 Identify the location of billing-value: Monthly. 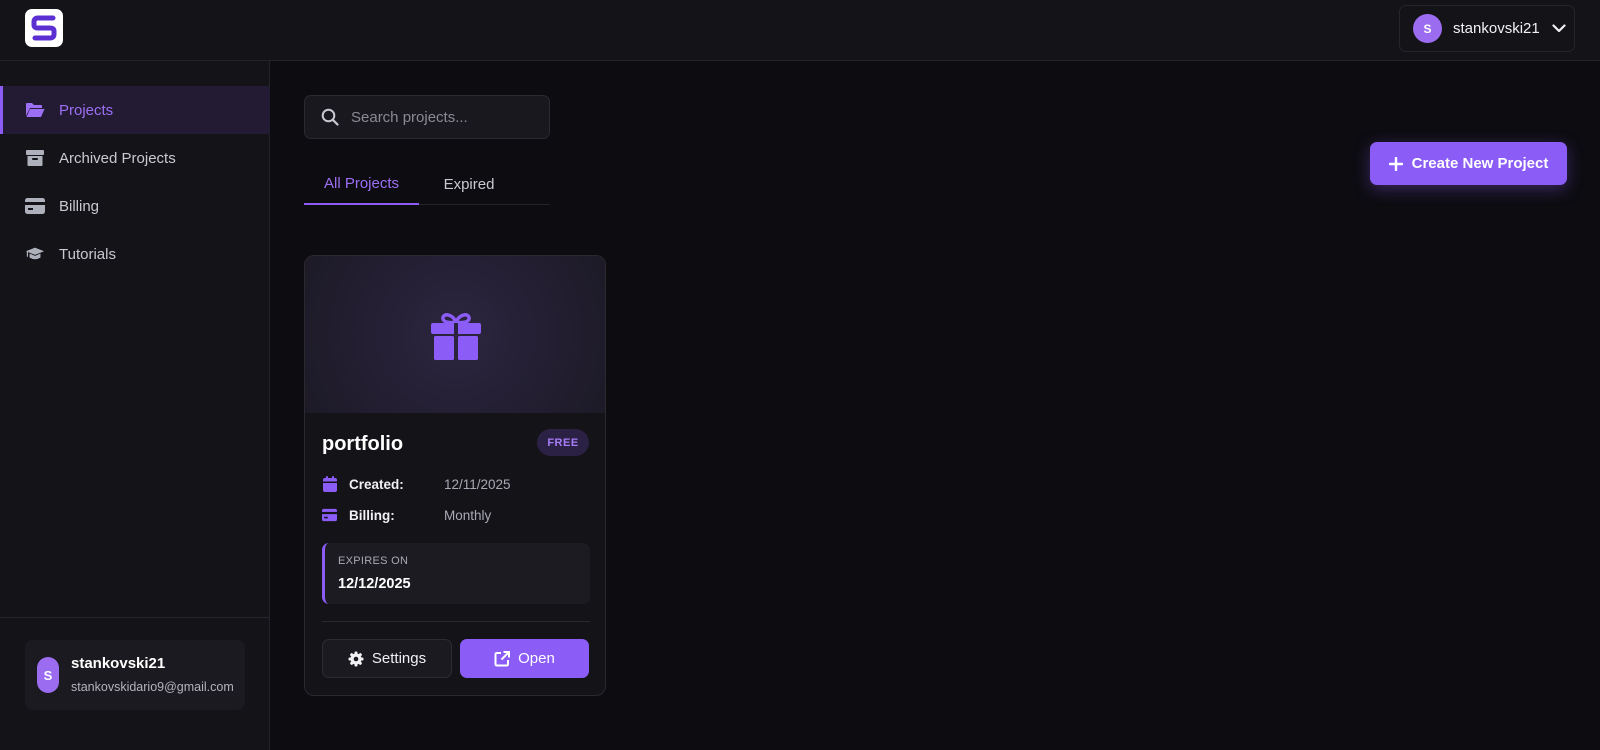
(468, 515).